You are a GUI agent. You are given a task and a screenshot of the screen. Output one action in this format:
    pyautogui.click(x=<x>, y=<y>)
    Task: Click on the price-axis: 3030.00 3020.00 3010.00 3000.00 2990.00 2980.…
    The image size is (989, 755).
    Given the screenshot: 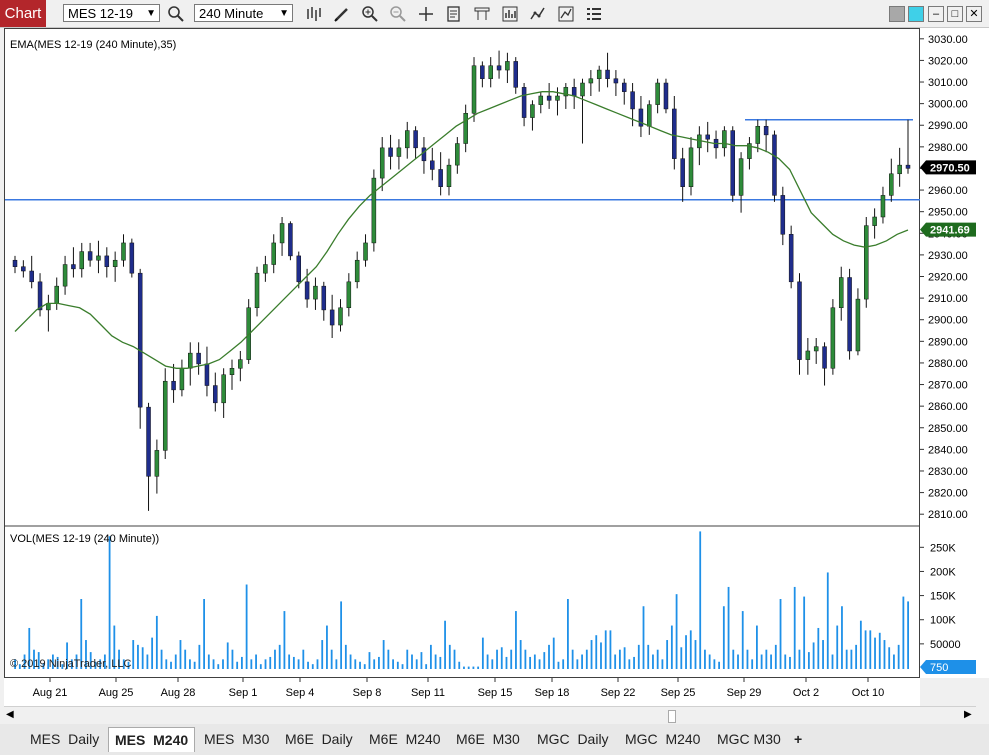 What is the action you would take?
    pyautogui.click(x=954, y=353)
    